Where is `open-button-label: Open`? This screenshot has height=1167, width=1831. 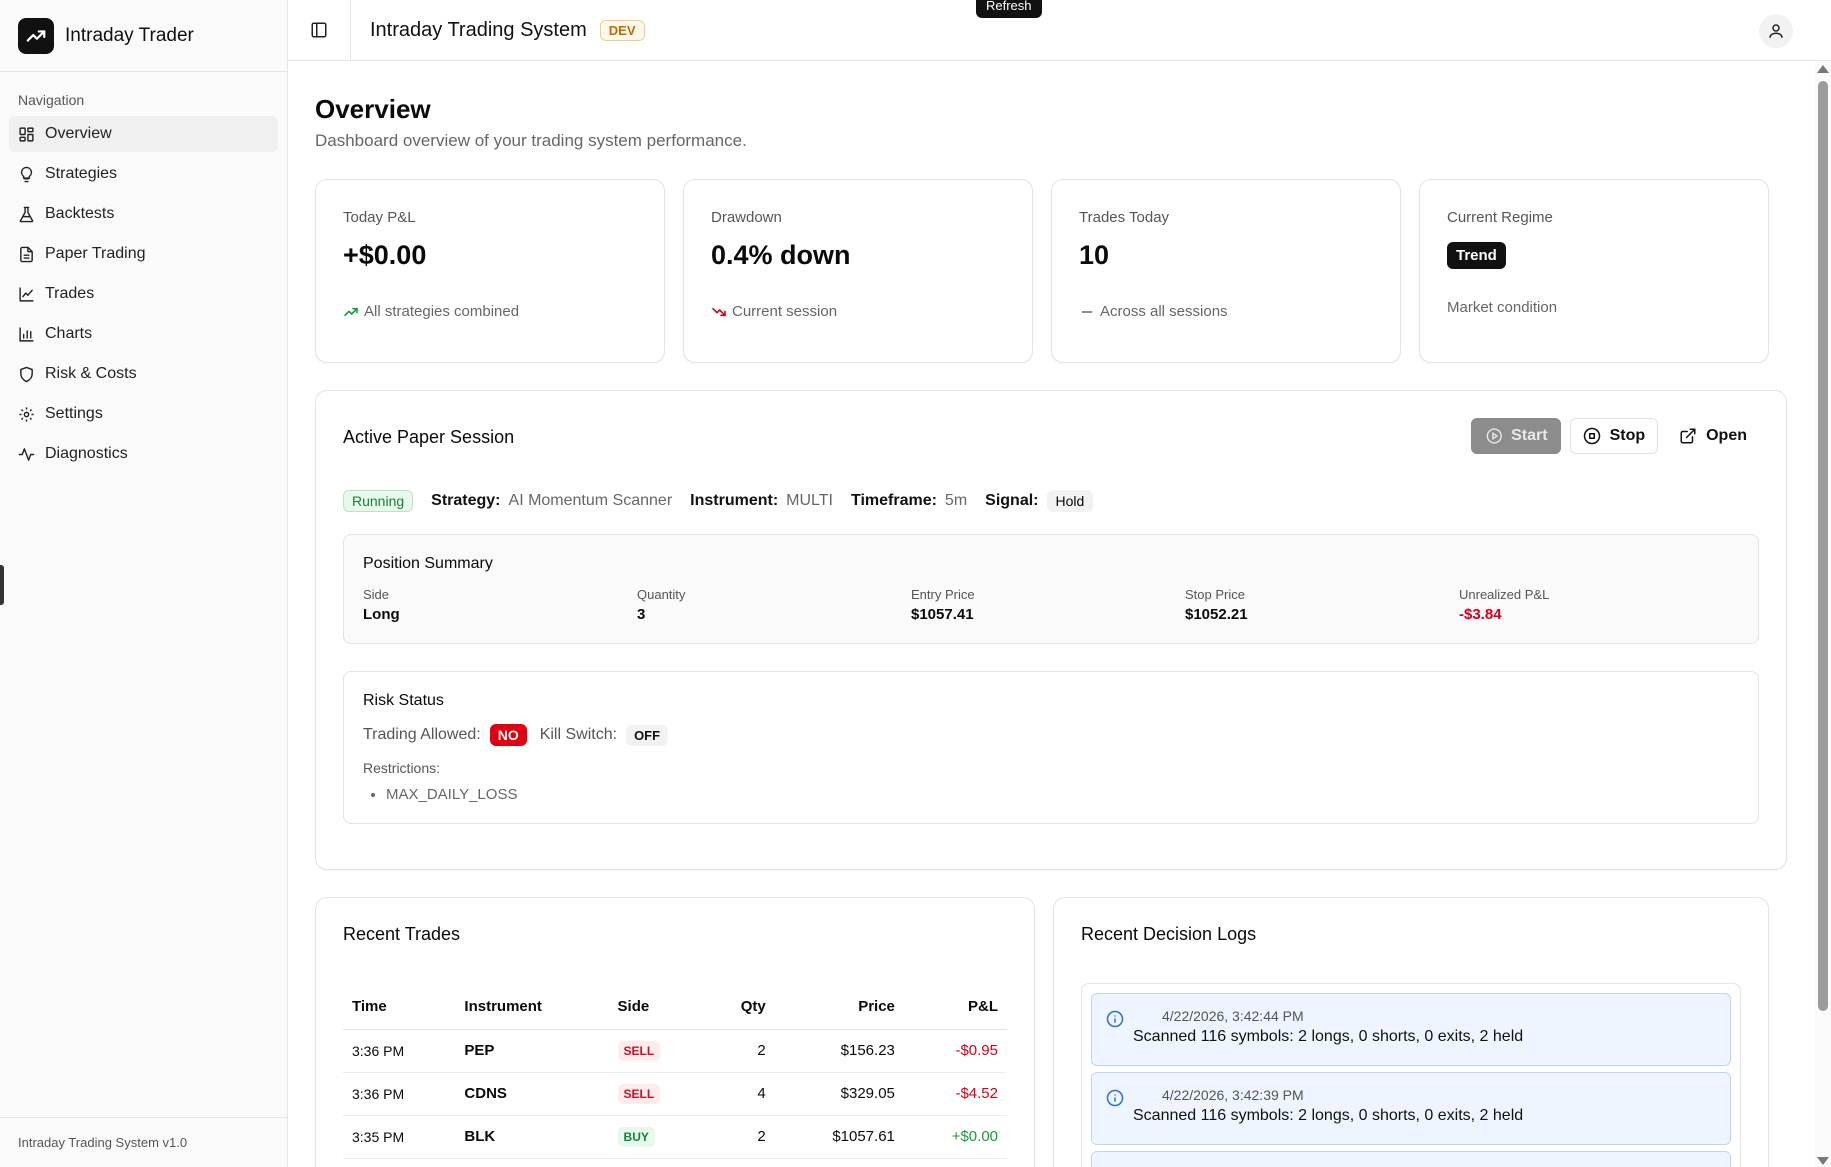 open-button-label: Open is located at coordinates (1726, 435).